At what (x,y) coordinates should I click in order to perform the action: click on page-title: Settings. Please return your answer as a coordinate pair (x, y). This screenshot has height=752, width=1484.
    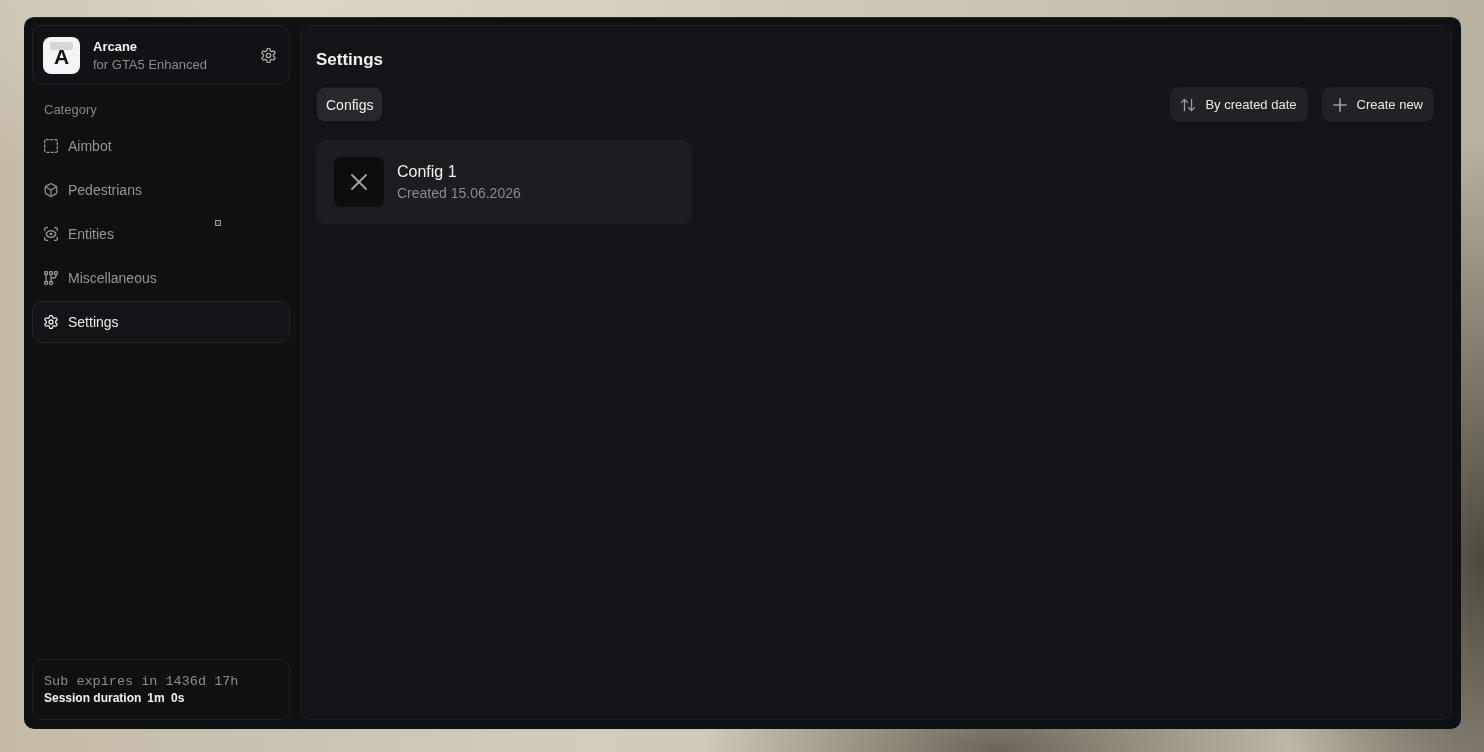
    Looking at the image, I should click on (350, 60).